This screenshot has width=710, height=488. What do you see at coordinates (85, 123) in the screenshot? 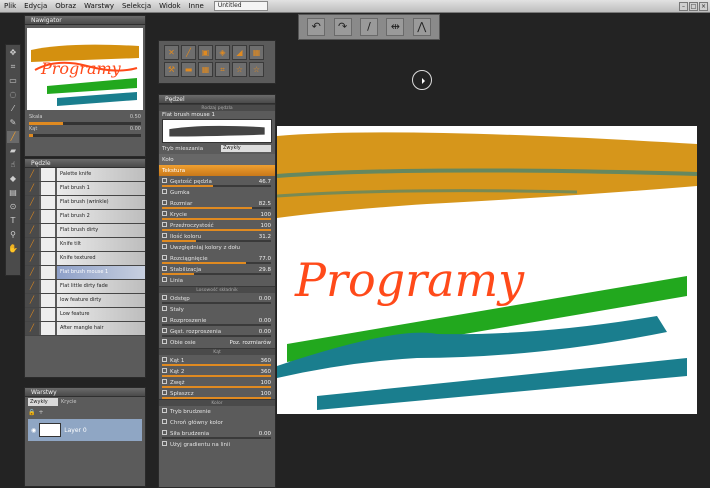
I see `scale-slider` at bounding box center [85, 123].